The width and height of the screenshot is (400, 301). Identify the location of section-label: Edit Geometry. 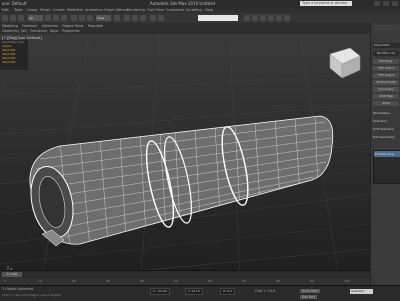
(384, 137).